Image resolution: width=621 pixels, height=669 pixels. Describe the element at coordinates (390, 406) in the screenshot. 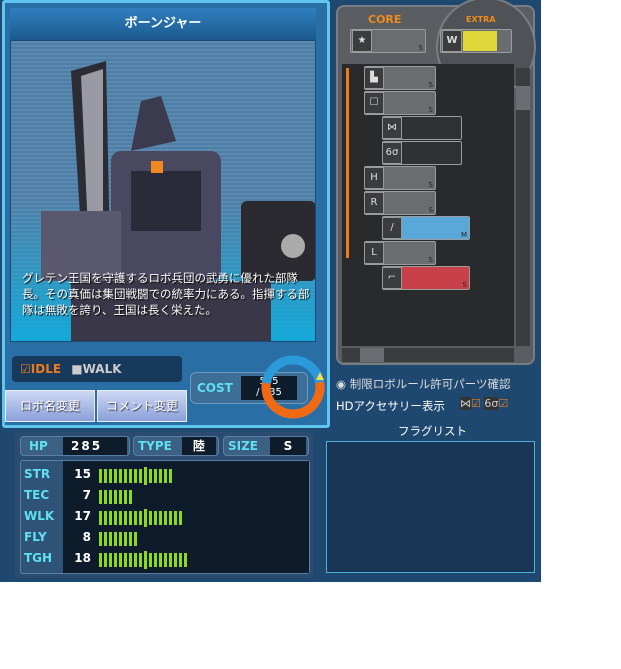

I see `hd-accessory-label: HDアクセサリー表示` at that location.